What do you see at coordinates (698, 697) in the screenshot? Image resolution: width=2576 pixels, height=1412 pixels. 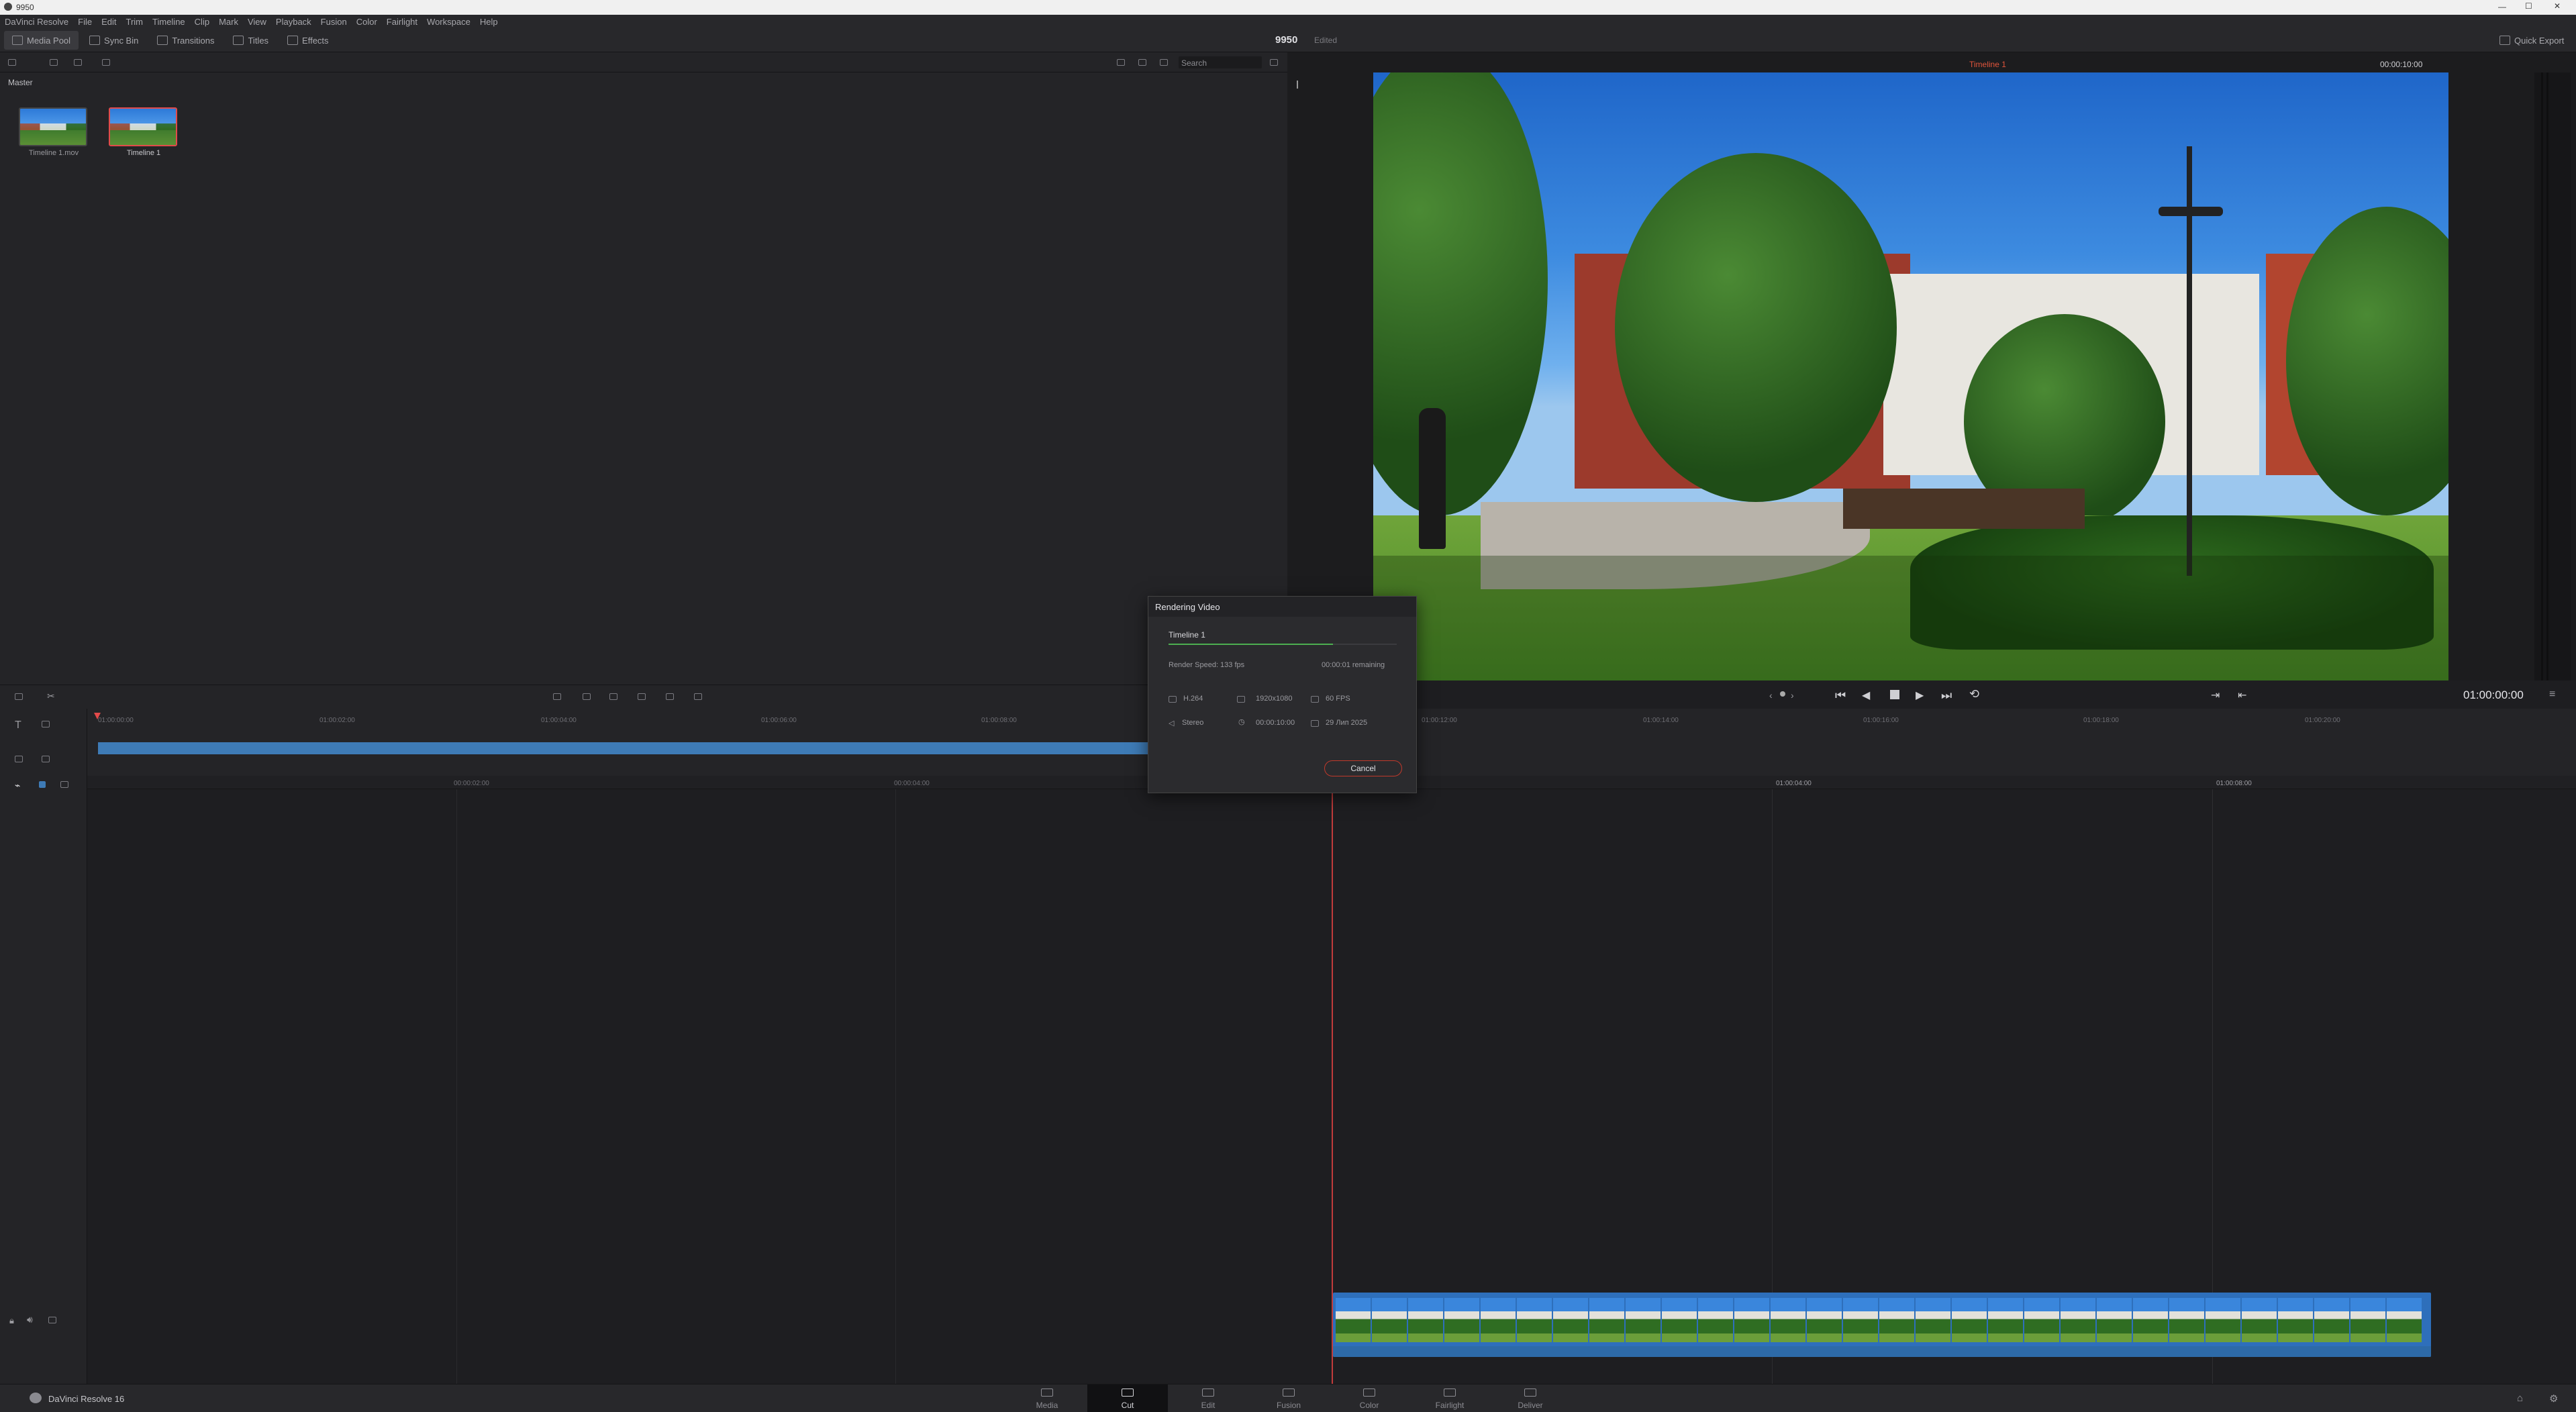 I see `source-overwrite-icon` at bounding box center [698, 697].